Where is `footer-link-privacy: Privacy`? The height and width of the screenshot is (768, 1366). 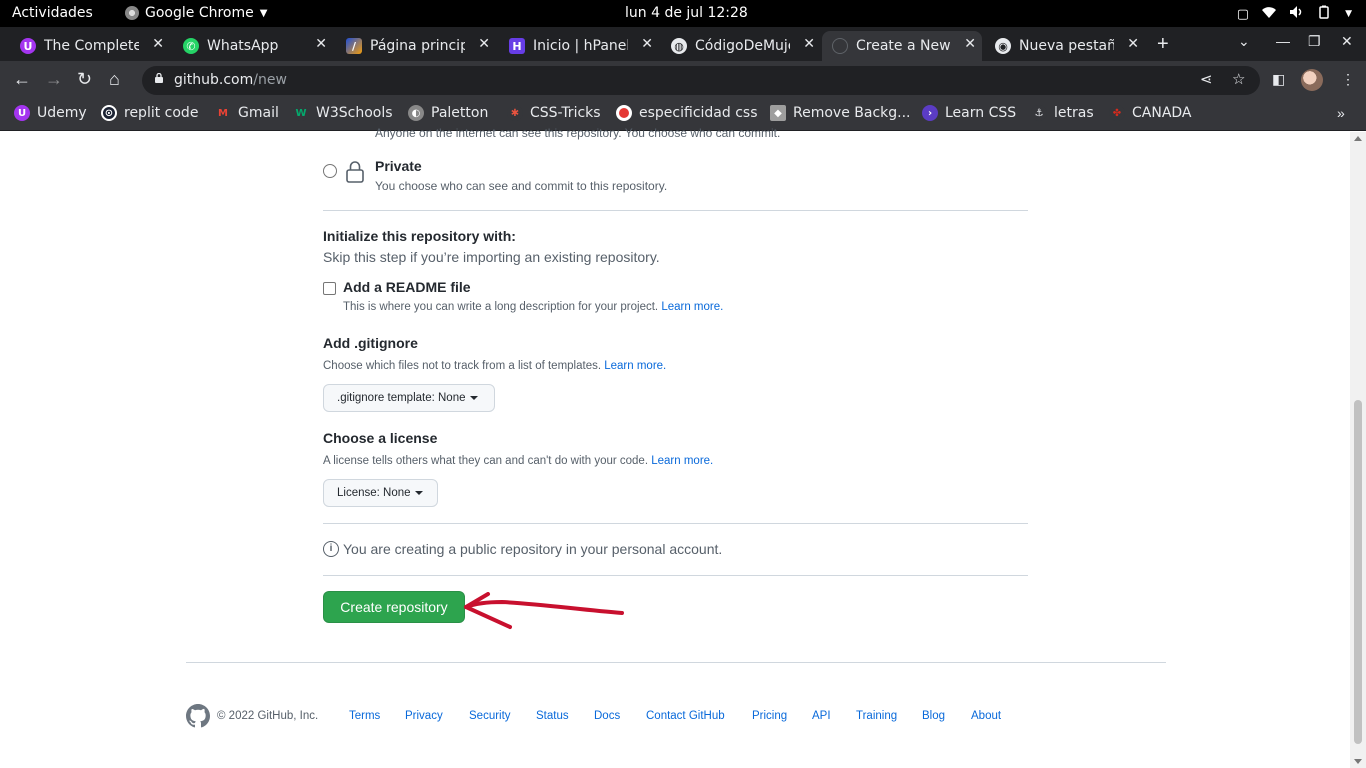 footer-link-privacy: Privacy is located at coordinates (424, 716).